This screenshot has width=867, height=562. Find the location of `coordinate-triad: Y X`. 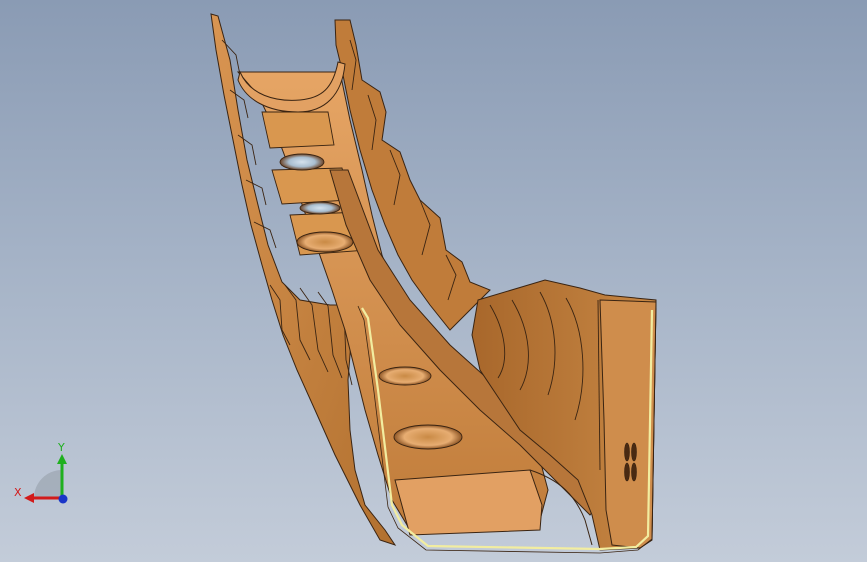

coordinate-triad: Y X is located at coordinates (43, 475).